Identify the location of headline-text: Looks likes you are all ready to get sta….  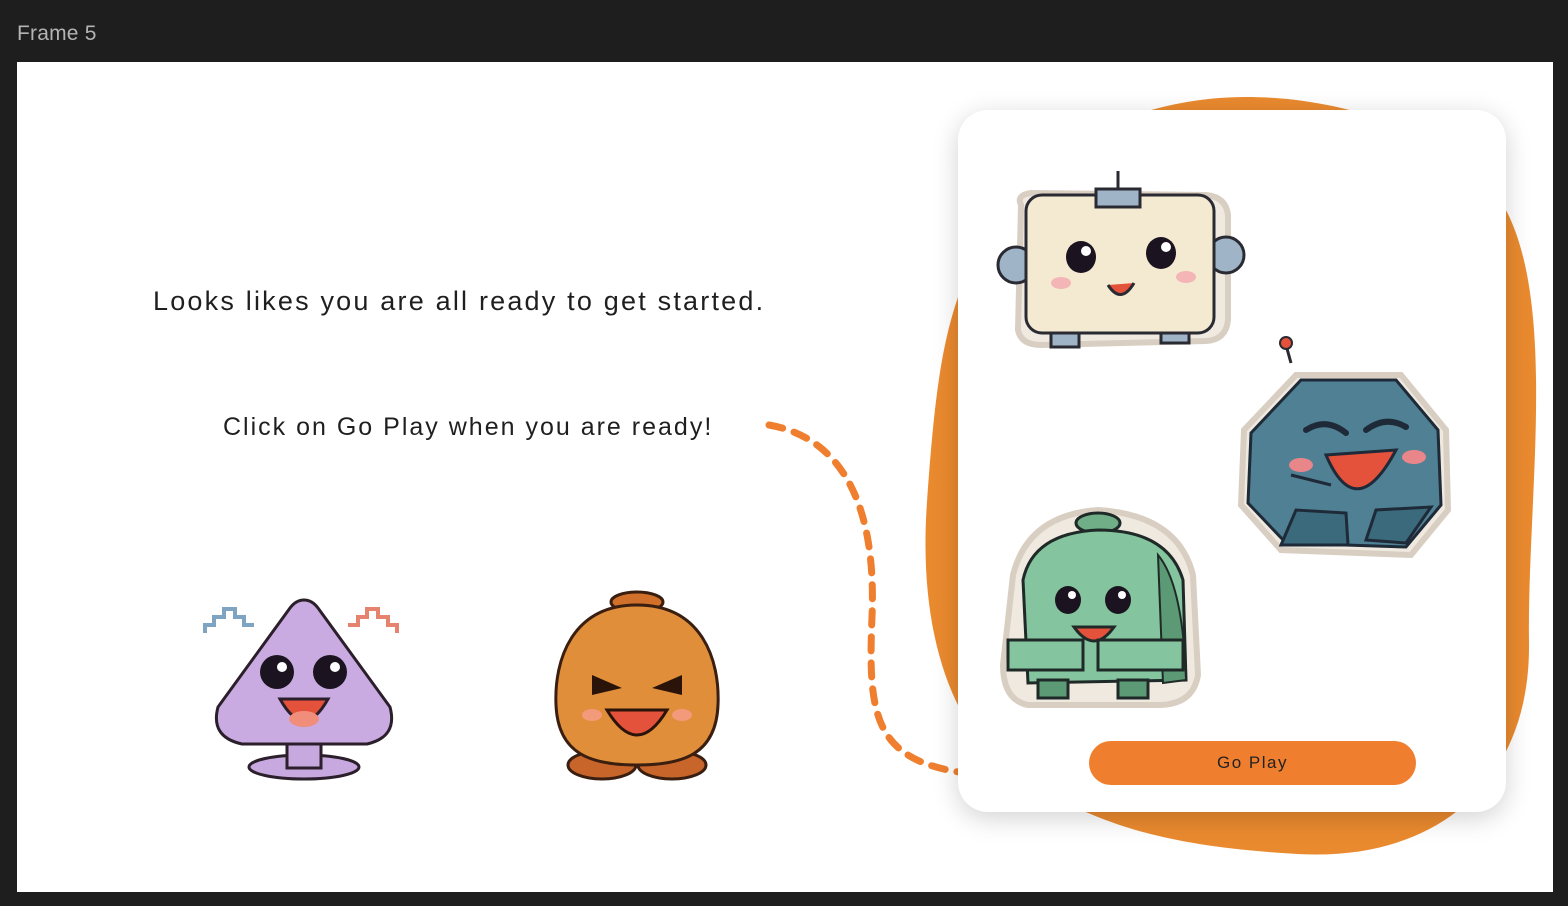
(459, 301).